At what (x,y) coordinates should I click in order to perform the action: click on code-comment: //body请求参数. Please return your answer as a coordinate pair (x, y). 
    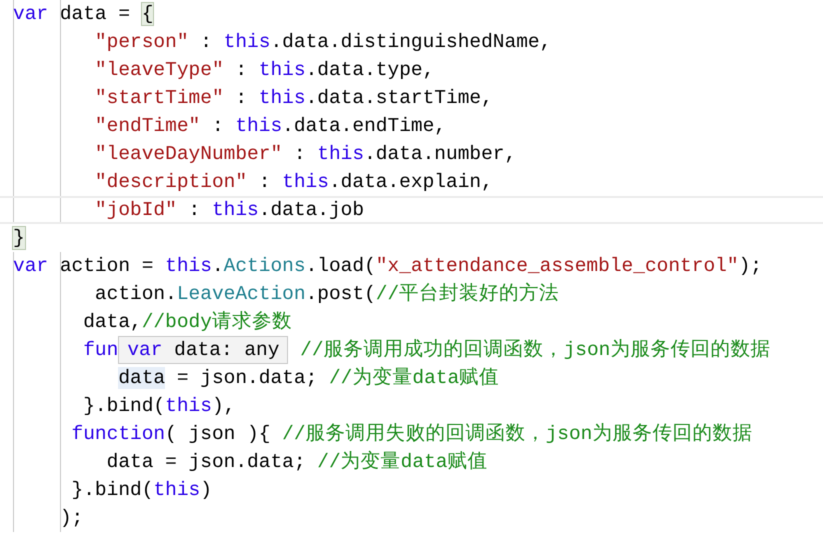
    Looking at the image, I should click on (217, 322).